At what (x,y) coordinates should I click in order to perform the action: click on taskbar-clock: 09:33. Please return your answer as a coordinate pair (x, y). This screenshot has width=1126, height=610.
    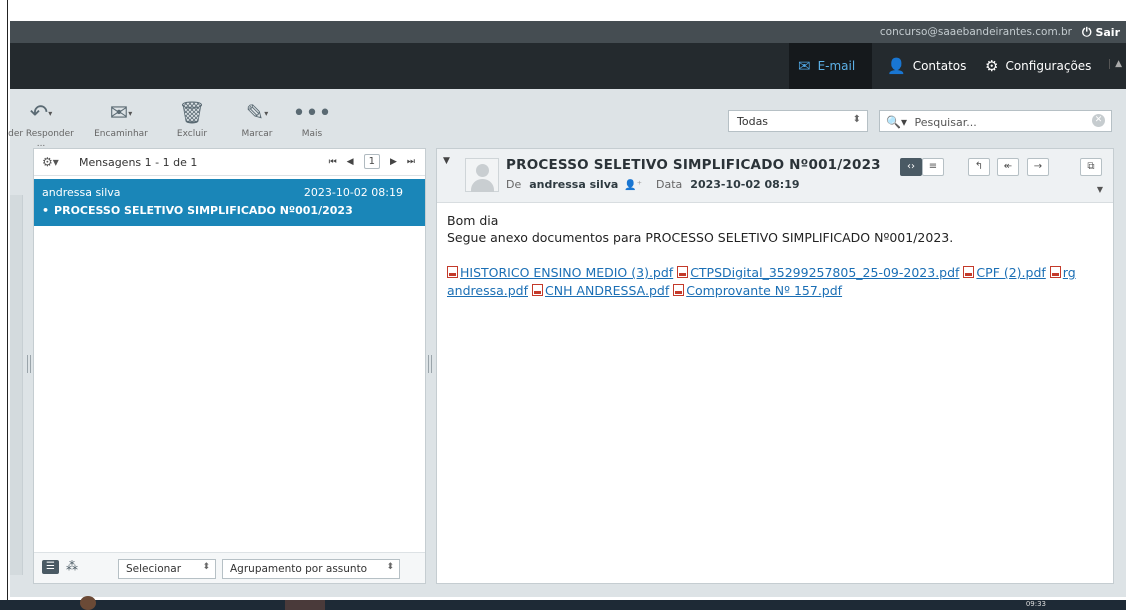
    Looking at the image, I should click on (1035, 604).